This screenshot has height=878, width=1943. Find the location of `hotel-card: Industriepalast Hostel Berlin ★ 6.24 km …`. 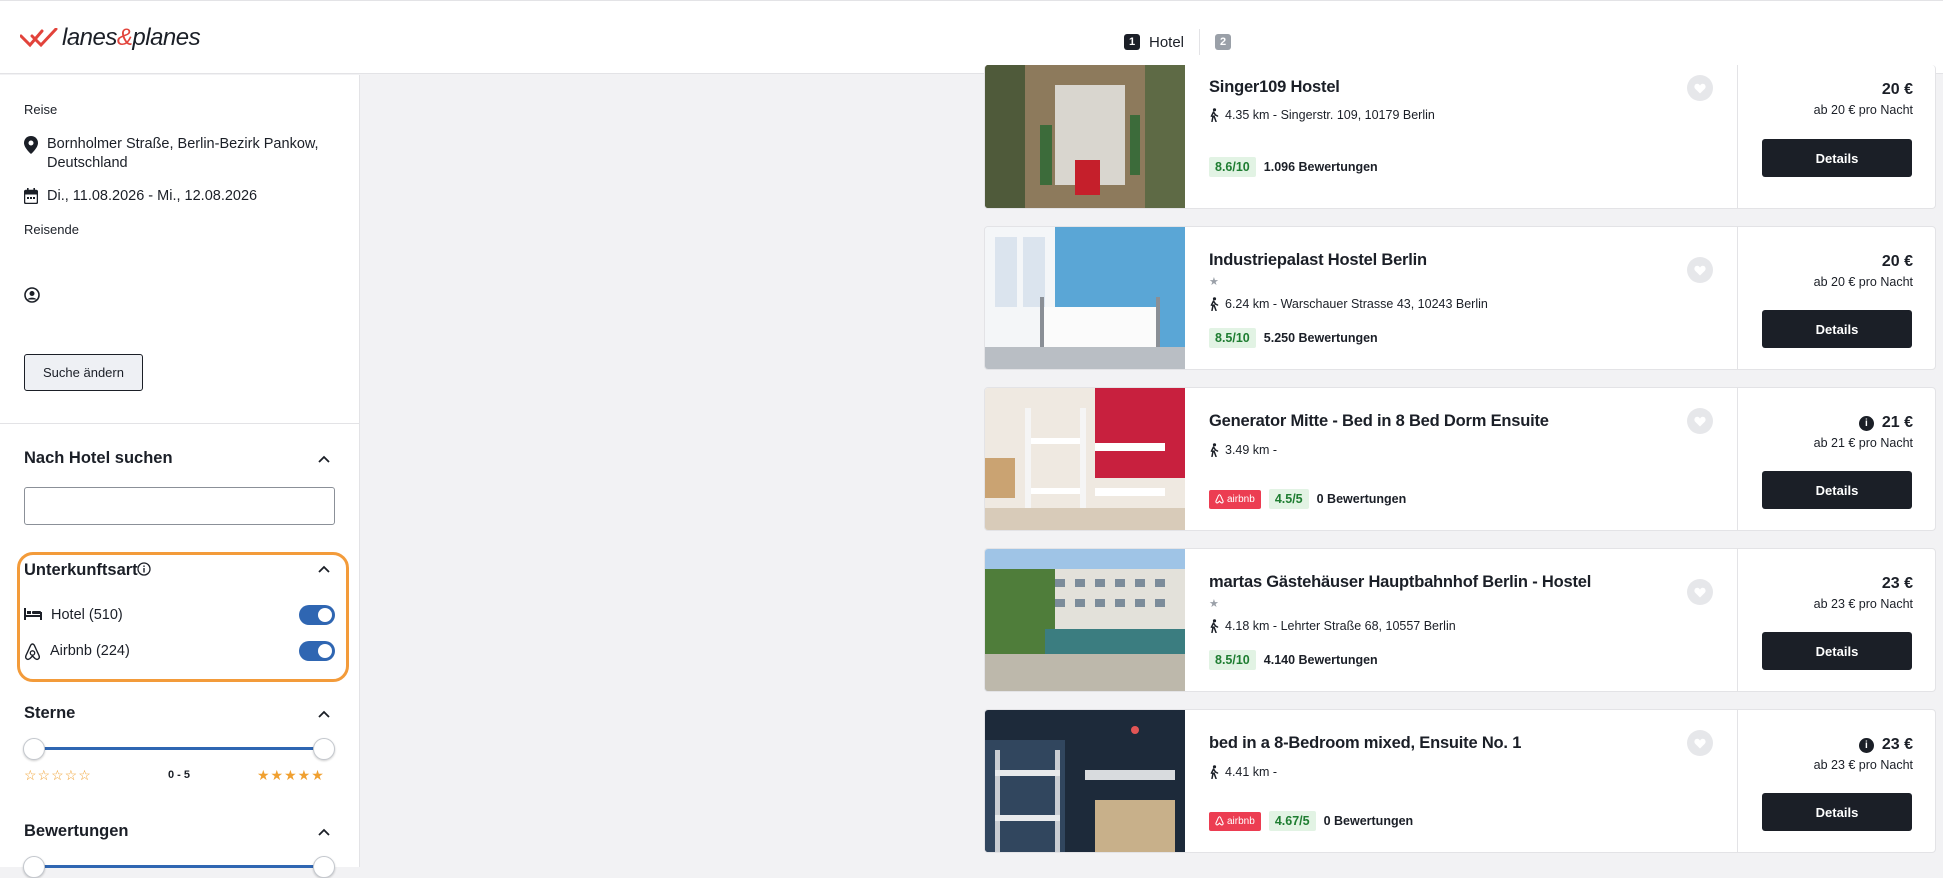

hotel-card: Industriepalast Hostel Berlin ★ 6.24 km … is located at coordinates (1460, 298).